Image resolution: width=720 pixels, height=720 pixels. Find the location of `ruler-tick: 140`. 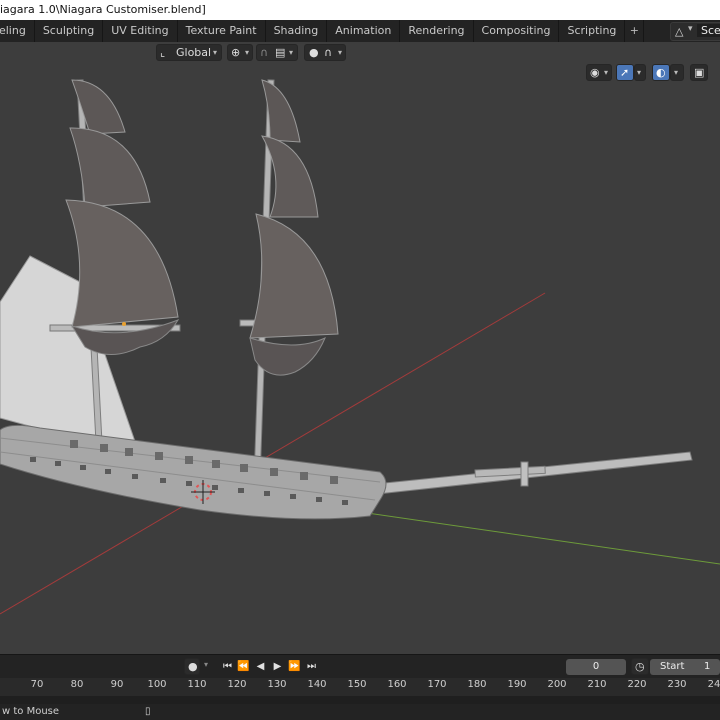

ruler-tick: 140 is located at coordinates (317, 684).